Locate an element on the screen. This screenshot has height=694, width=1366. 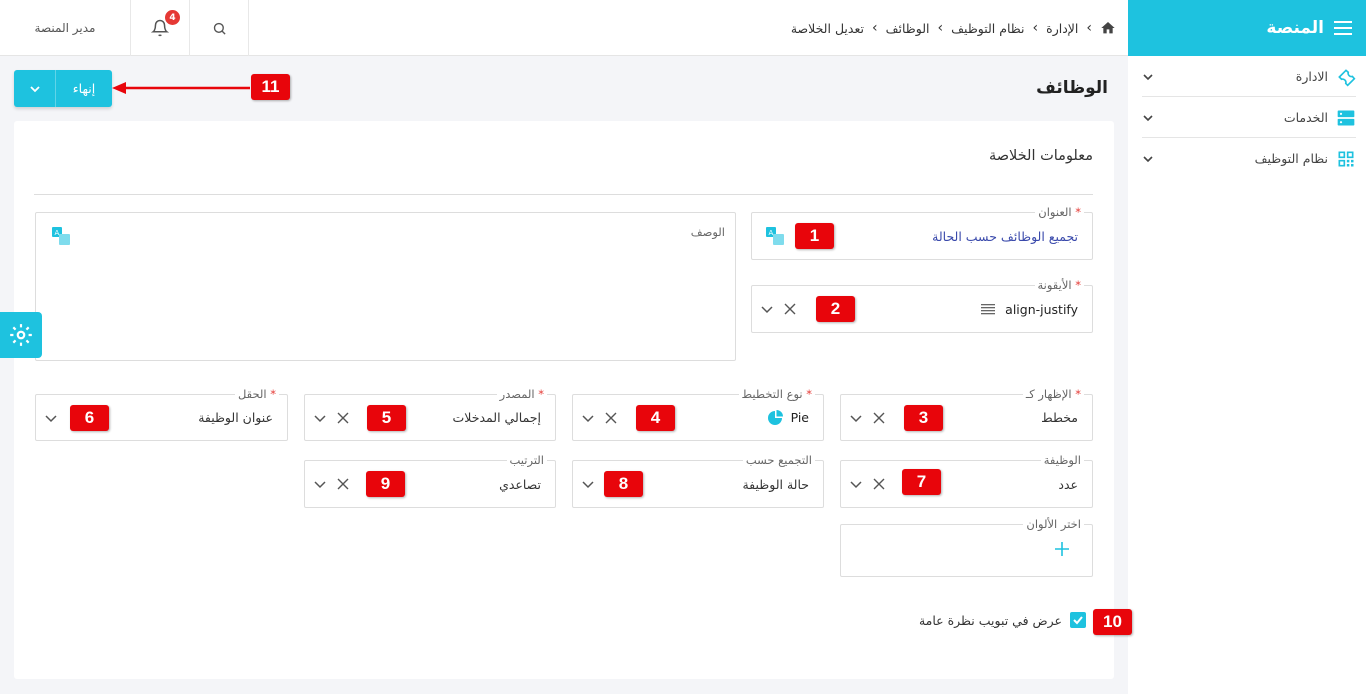
user-name: مدير المنصة is located at coordinates (65, 28).